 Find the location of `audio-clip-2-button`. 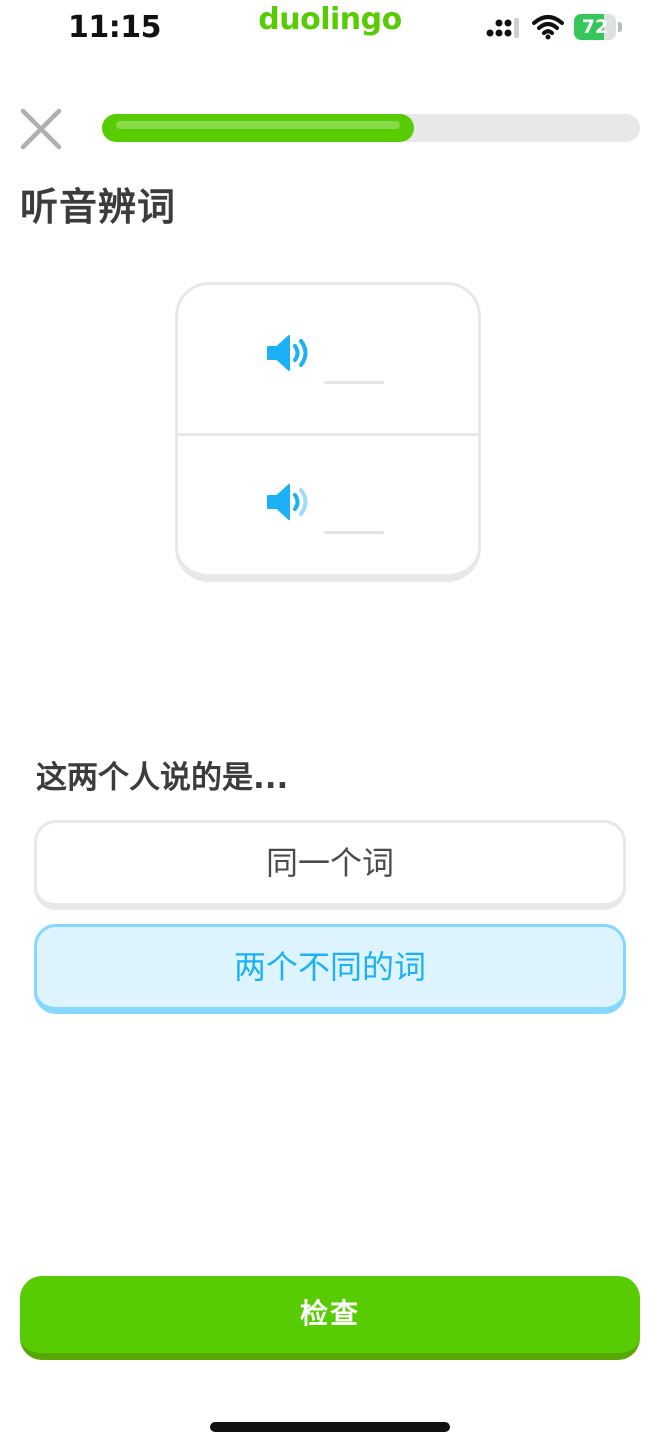

audio-clip-2-button is located at coordinates (328, 505).